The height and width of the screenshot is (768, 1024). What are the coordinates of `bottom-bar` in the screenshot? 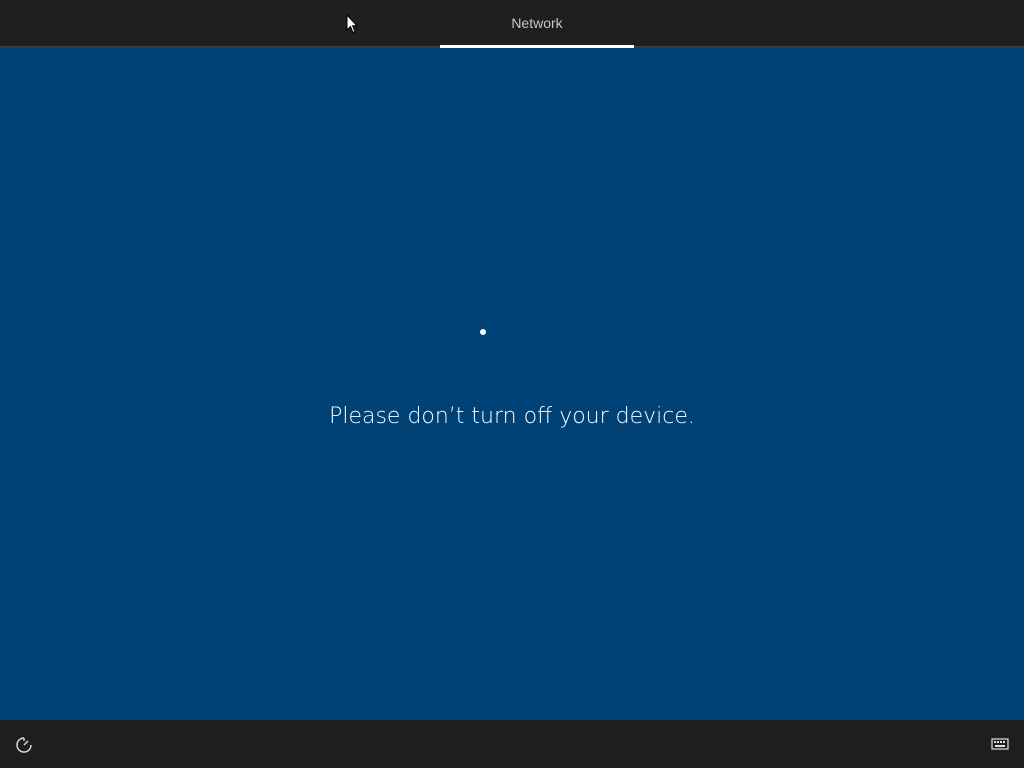 It's located at (512, 744).